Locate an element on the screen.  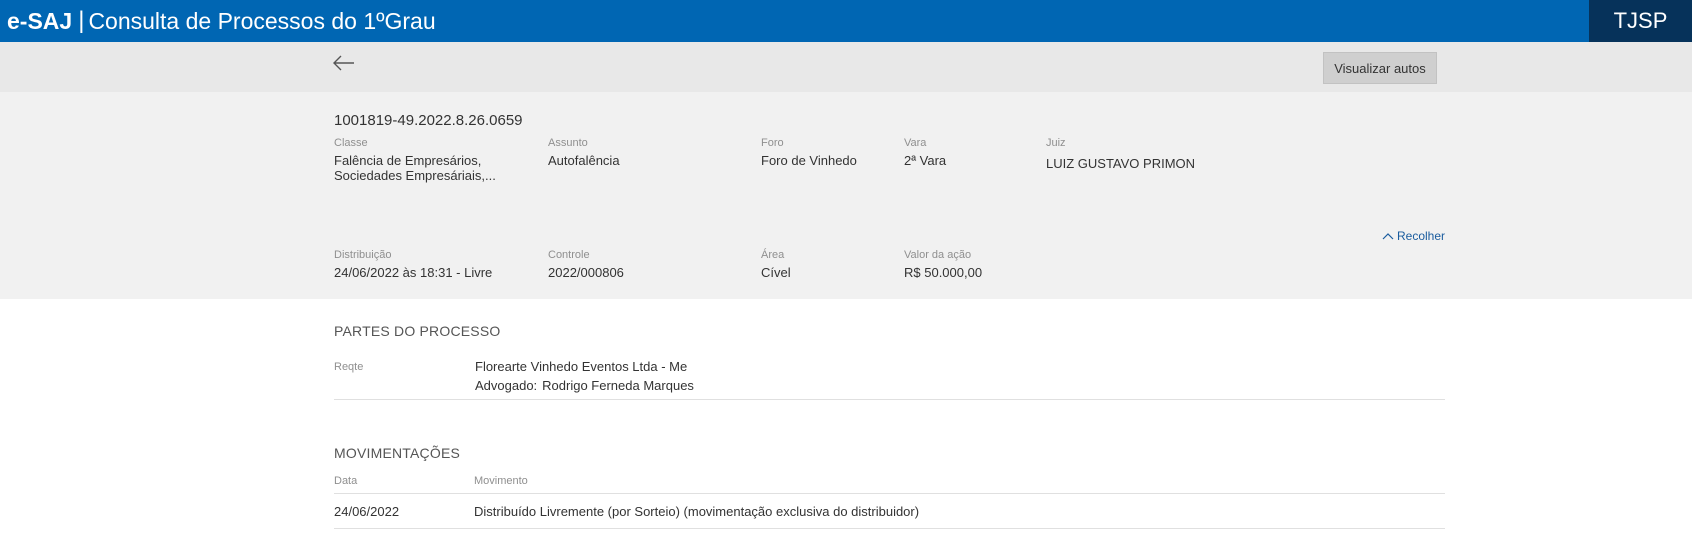
field-area: Área Cível is located at coordinates (776, 264).